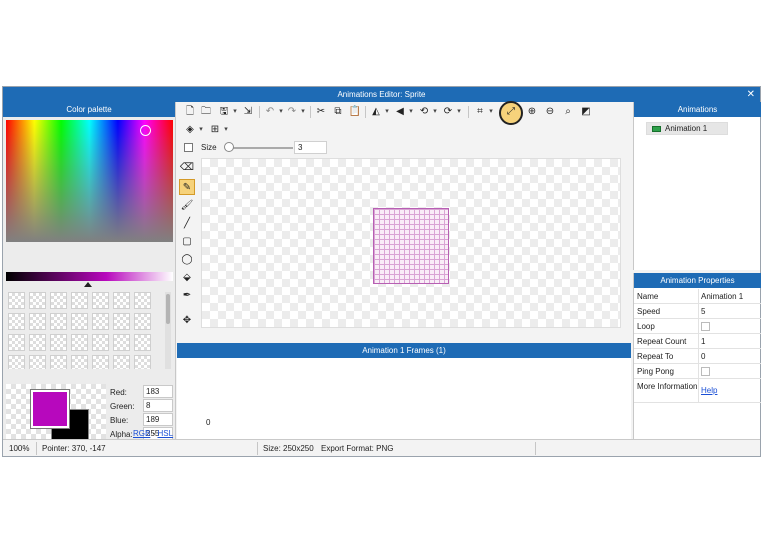  Describe the element at coordinates (187, 168) in the screenshot. I see `eraser-icon: ⌫` at that location.